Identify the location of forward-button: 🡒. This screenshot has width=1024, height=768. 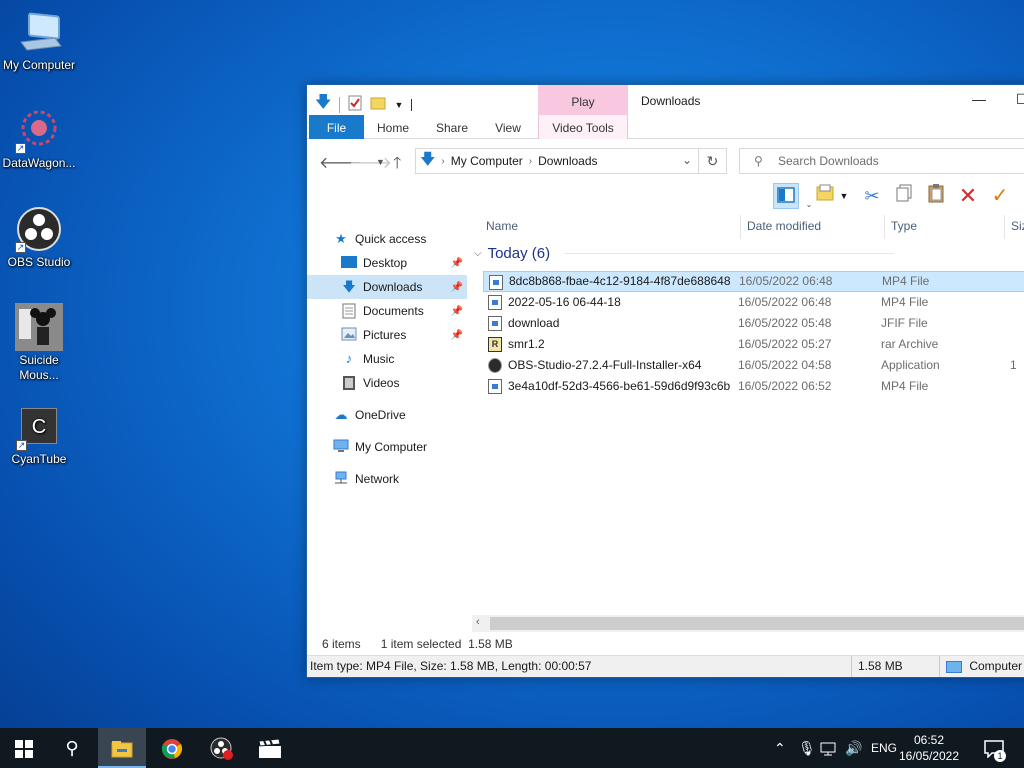
(370, 162).